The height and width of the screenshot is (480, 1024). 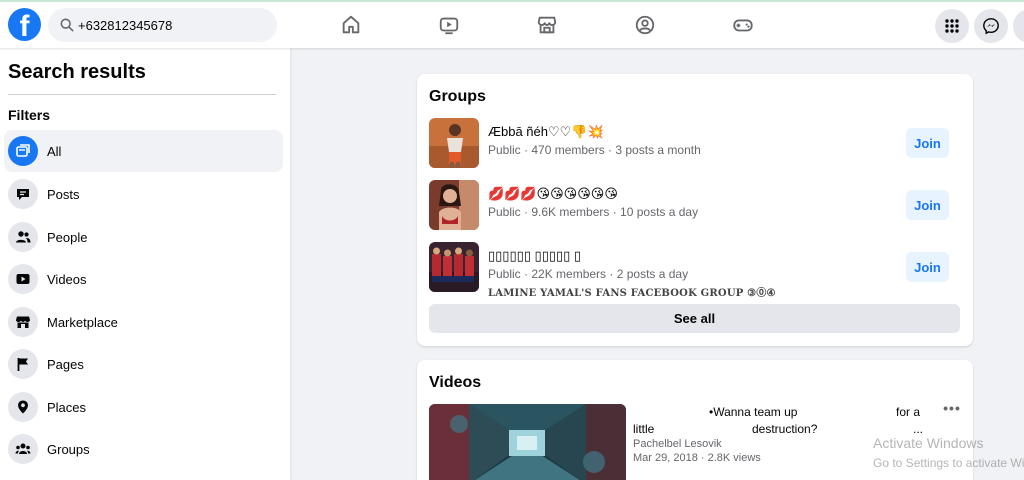 I want to click on search-input, so click(x=173, y=25).